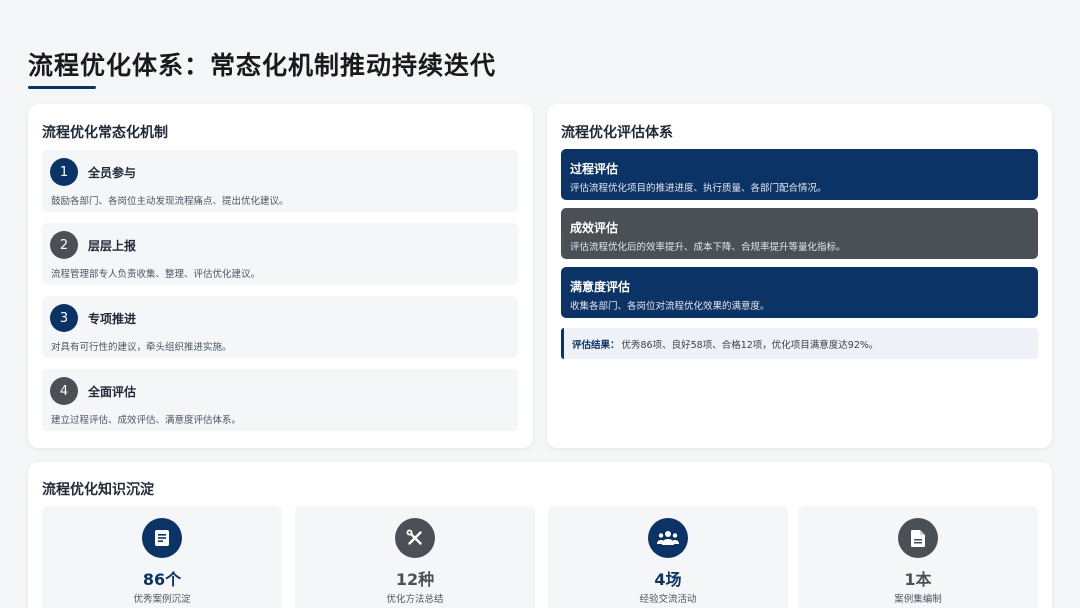 The image size is (1080, 608). What do you see at coordinates (698, 188) in the screenshot?
I see `evaluation-description: 评估流程优化项目的推进进度、执行质量、各部门配合情况。` at bounding box center [698, 188].